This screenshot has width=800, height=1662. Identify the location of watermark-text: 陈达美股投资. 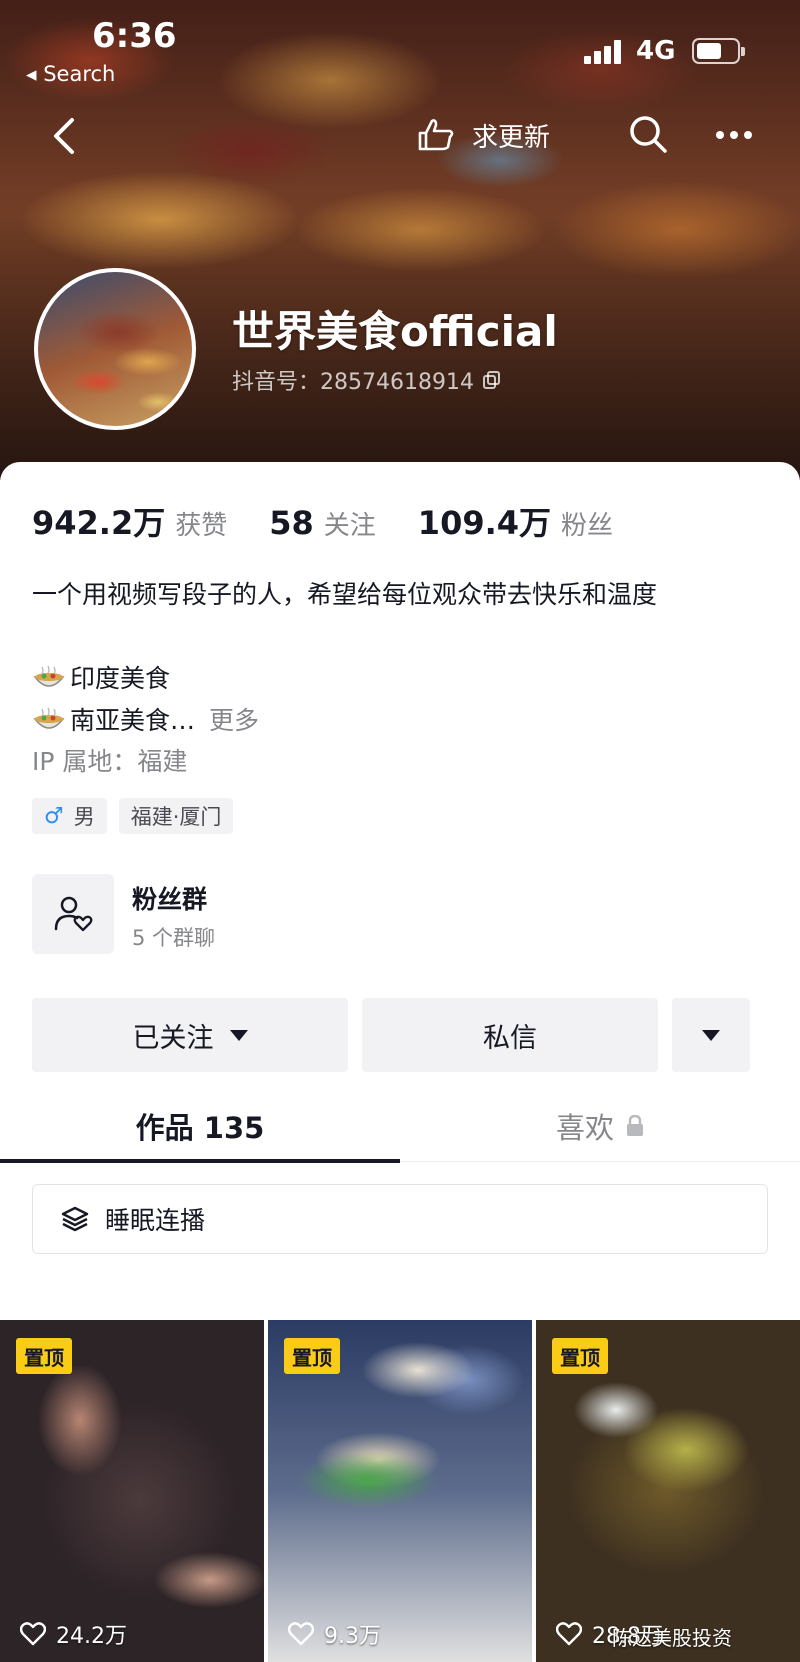
(672, 1638).